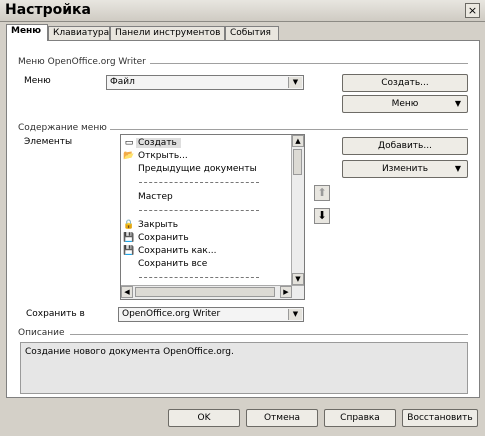 The height and width of the screenshot is (436, 485). I want to click on modify-dropdown-button: Изменить ▼, so click(405, 169).